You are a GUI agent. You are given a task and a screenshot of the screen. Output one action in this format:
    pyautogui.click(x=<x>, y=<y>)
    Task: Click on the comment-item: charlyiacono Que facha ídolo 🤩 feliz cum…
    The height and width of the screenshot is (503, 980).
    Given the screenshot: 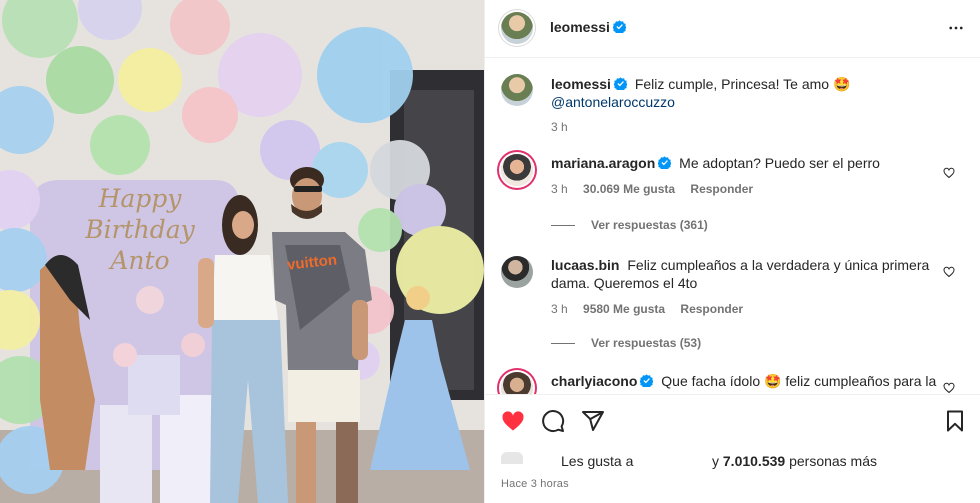 What is the action you would take?
    pyautogui.click(x=733, y=383)
    